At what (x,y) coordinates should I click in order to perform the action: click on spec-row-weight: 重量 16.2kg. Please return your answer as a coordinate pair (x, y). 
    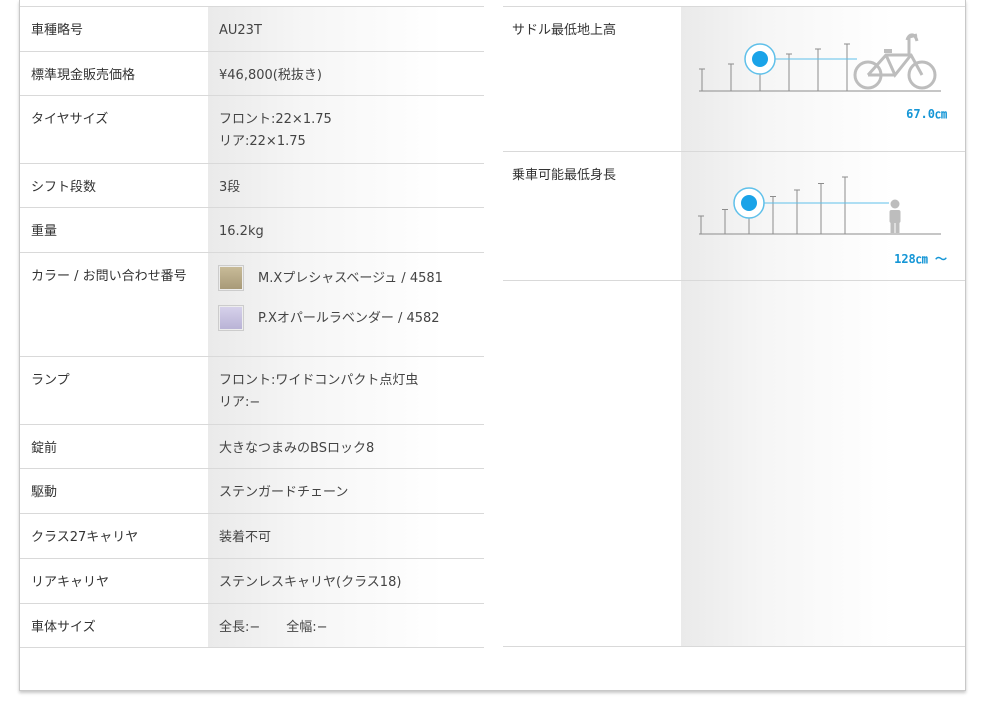
    Looking at the image, I should click on (252, 229).